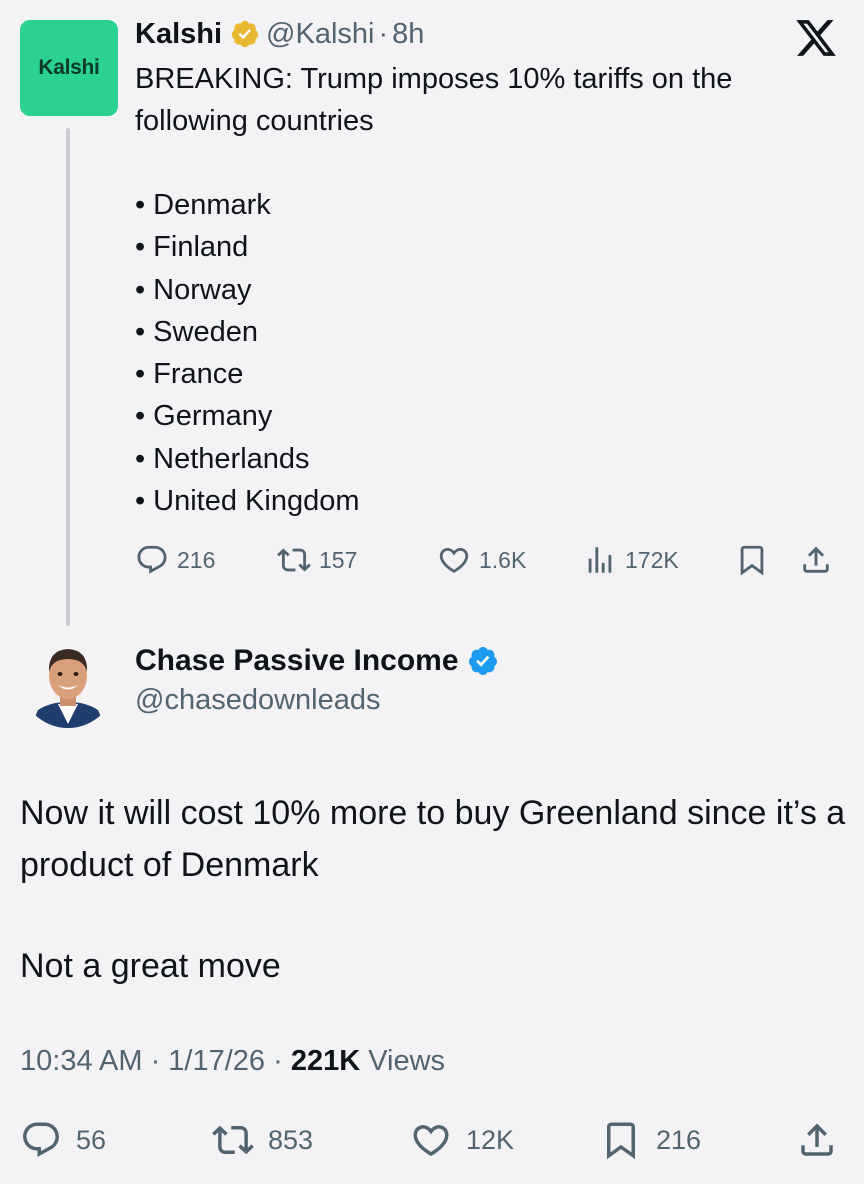 Image resolution: width=864 pixels, height=1184 pixels. I want to click on tweet-text-second-paragraph: Not a great move, so click(150, 966).